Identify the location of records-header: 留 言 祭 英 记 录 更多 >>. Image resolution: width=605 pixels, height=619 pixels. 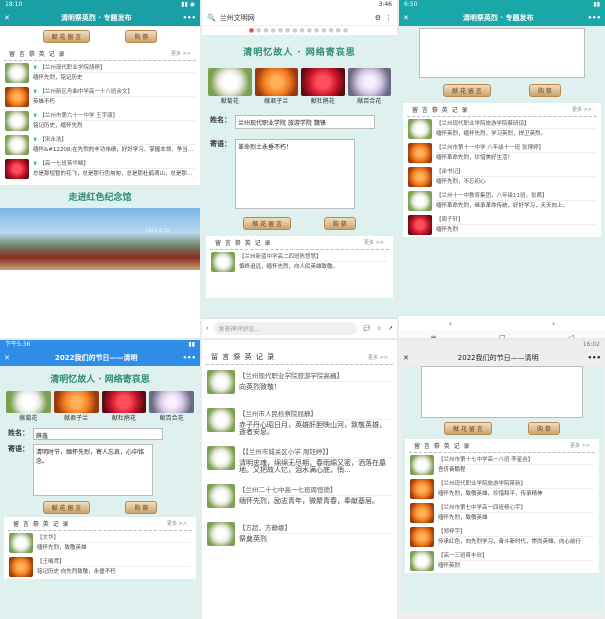
(299, 243).